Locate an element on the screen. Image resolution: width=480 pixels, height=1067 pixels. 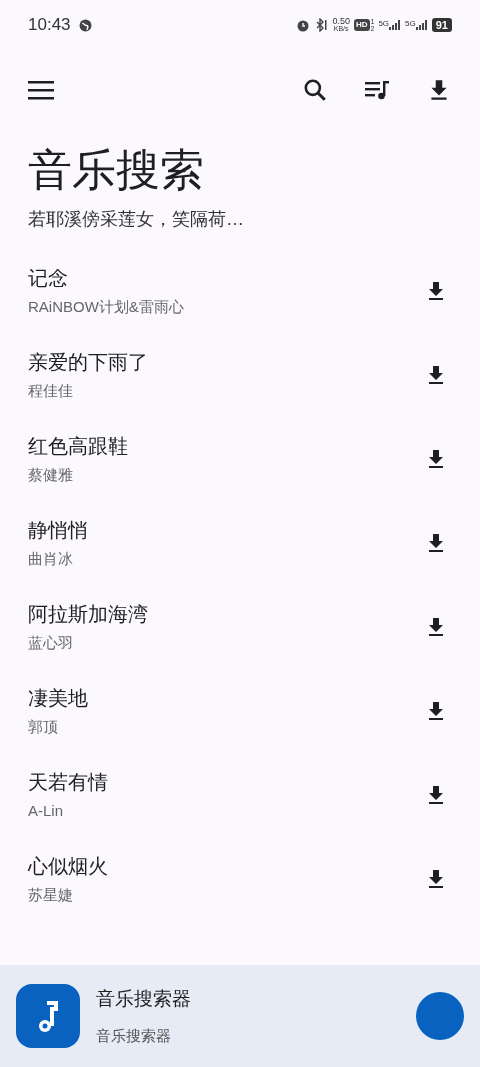
status-time: 10:43 is located at coordinates (49, 25).